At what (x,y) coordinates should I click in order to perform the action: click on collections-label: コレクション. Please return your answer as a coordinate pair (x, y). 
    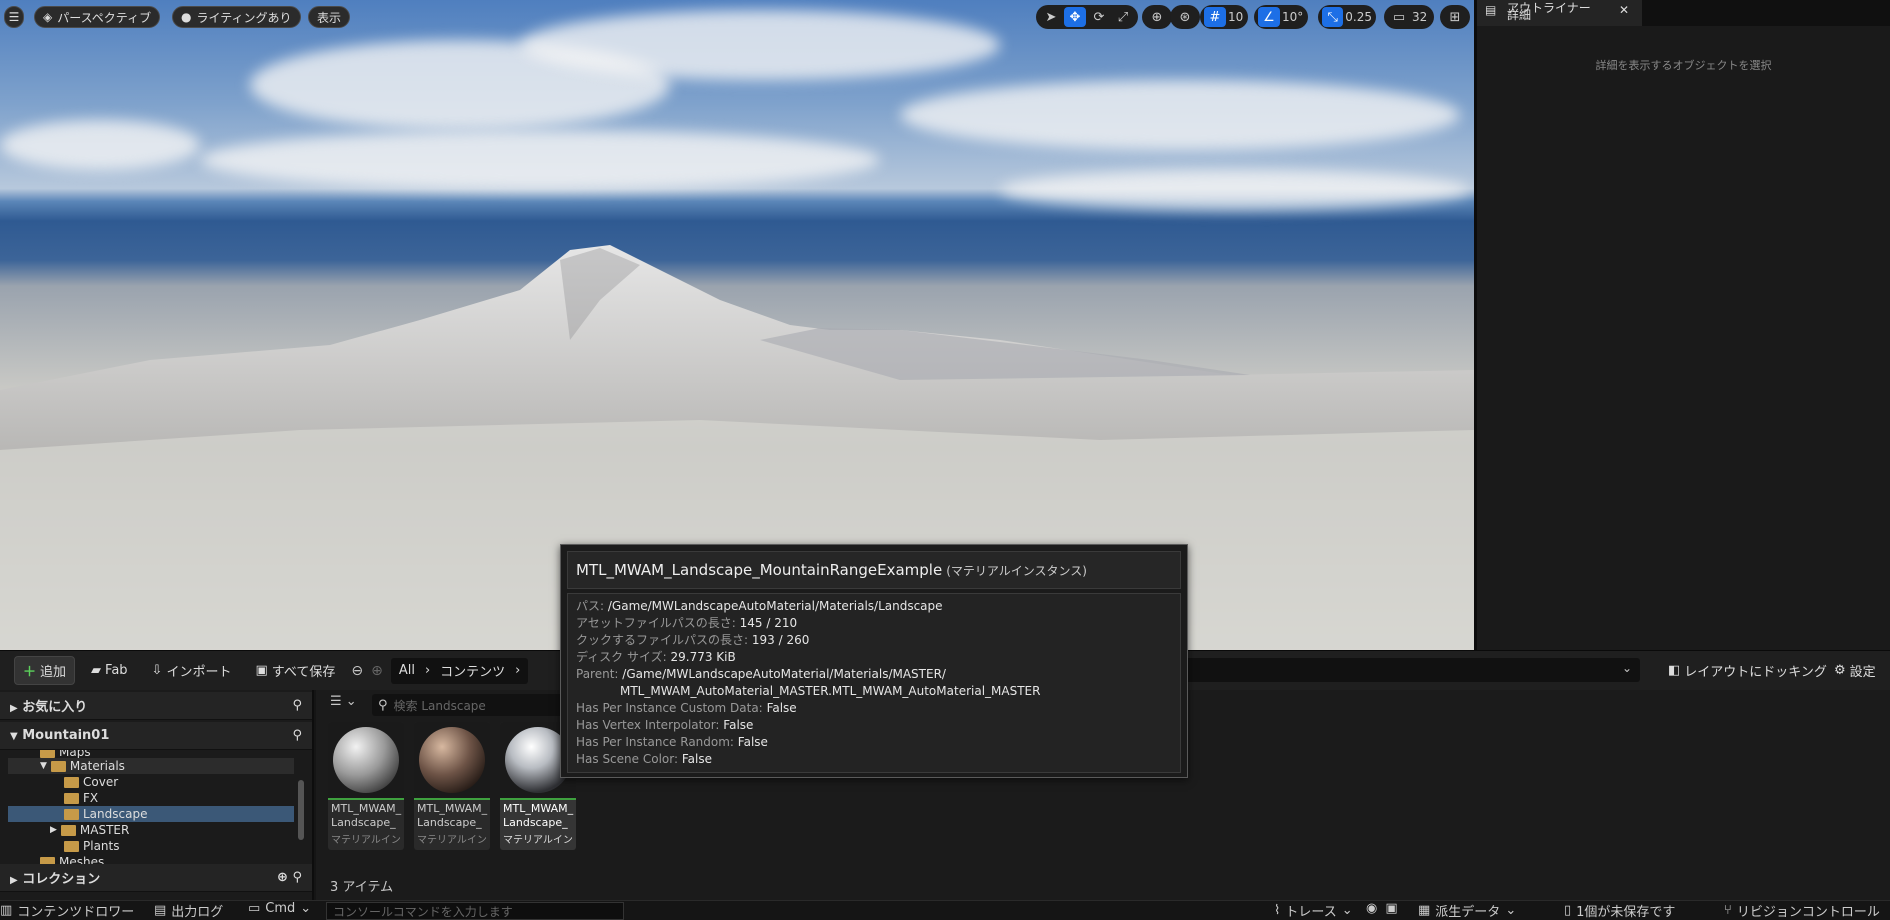
    Looking at the image, I should click on (61, 879).